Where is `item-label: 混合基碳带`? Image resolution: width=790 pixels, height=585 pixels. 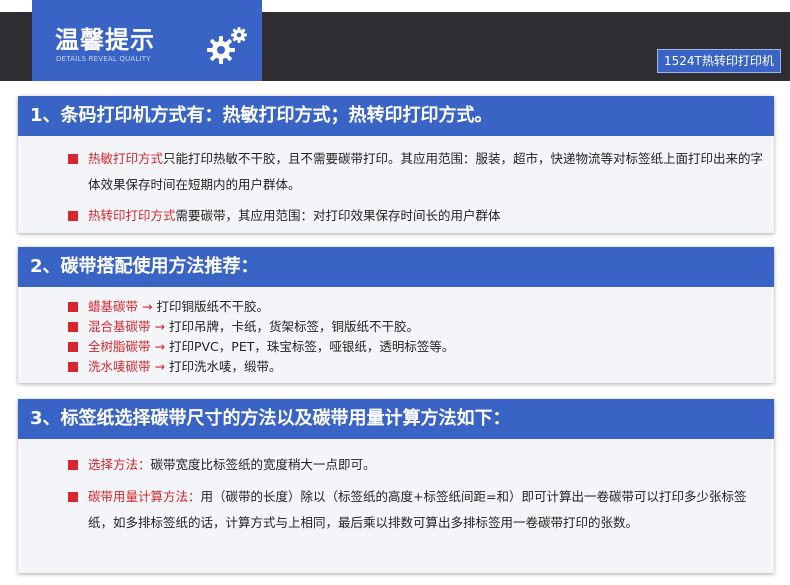 item-label: 混合基碳带 is located at coordinates (119, 326).